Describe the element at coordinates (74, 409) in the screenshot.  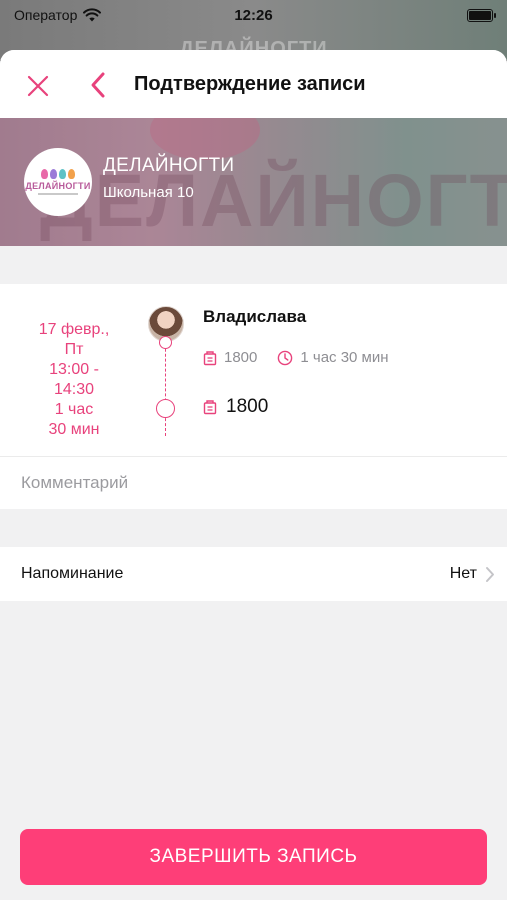
I see `date-line: 1 час` at that location.